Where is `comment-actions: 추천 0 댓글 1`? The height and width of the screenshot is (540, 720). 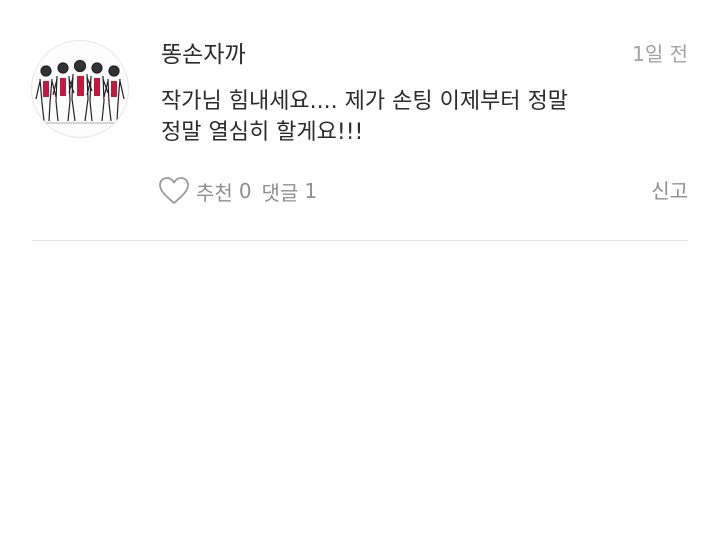 comment-actions: 추천 0 댓글 1 is located at coordinates (237, 191).